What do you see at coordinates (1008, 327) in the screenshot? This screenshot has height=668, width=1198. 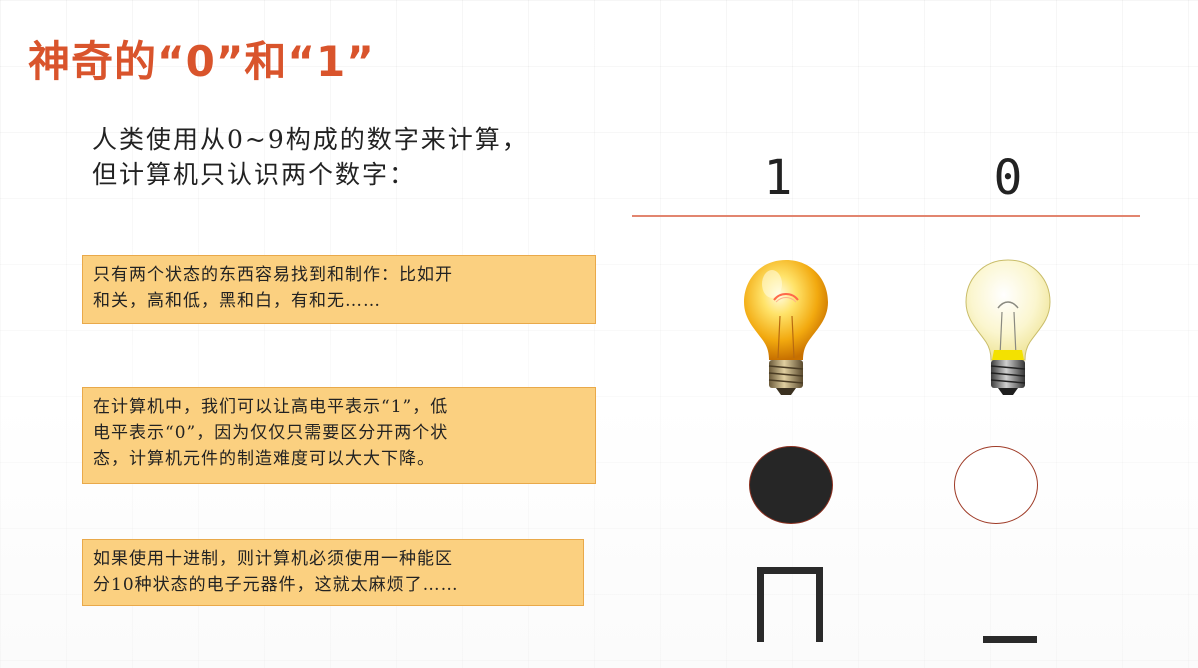 I see `unlit-light-bulb-icon` at bounding box center [1008, 327].